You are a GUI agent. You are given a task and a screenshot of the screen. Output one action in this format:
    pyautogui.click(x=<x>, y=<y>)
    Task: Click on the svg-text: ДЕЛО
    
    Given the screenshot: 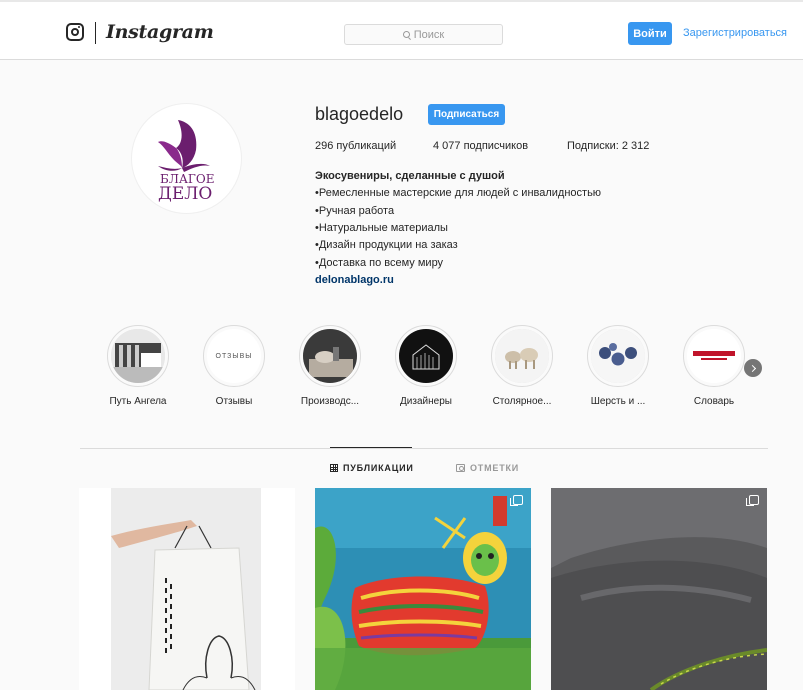 What is the action you would take?
    pyautogui.click(x=185, y=194)
    